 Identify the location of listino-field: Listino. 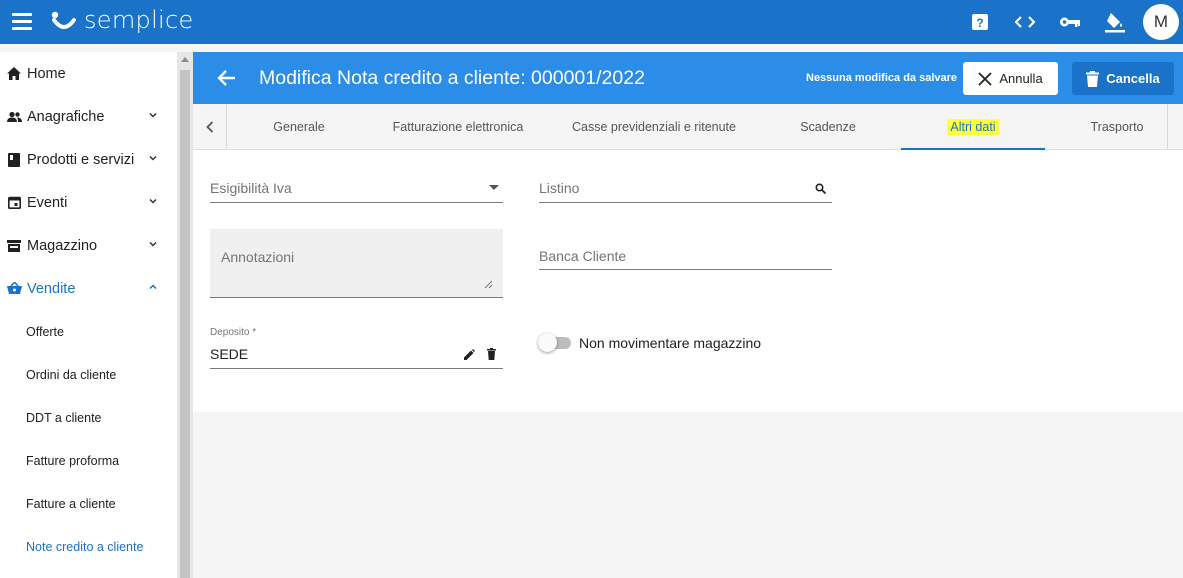
(685, 187).